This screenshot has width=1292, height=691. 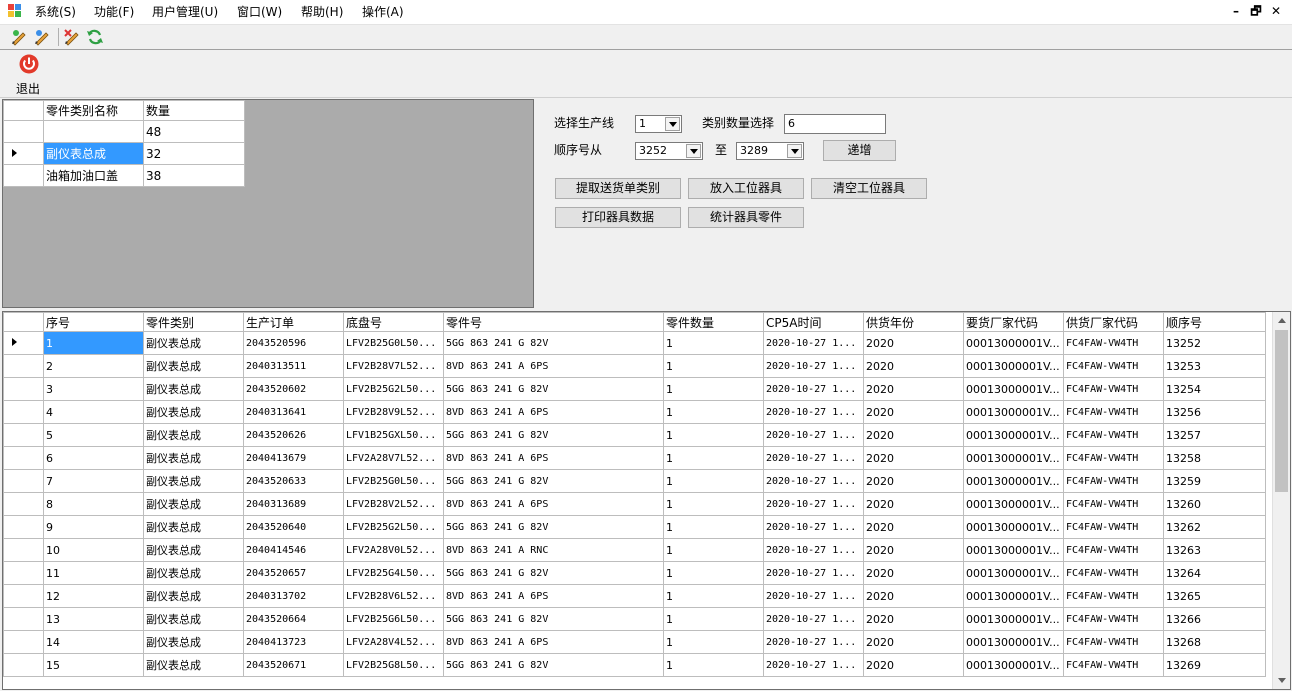 What do you see at coordinates (194, 175) in the screenshot?
I see `category-qty-cell: 38` at bounding box center [194, 175].